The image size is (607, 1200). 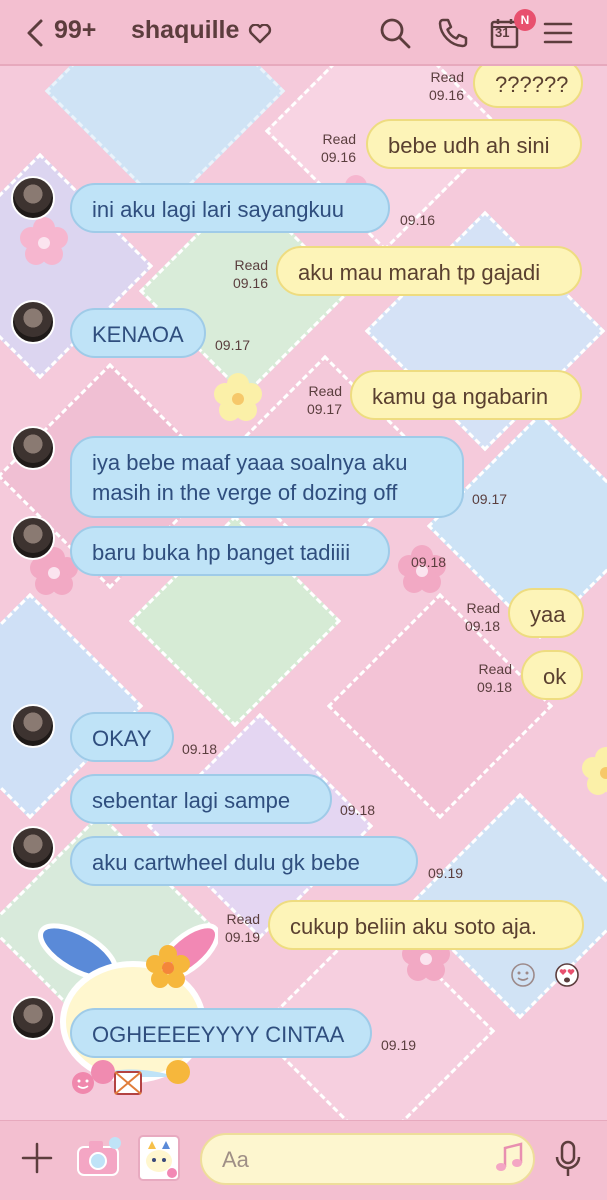 I want to click on unread-count: 99+, so click(x=75, y=30).